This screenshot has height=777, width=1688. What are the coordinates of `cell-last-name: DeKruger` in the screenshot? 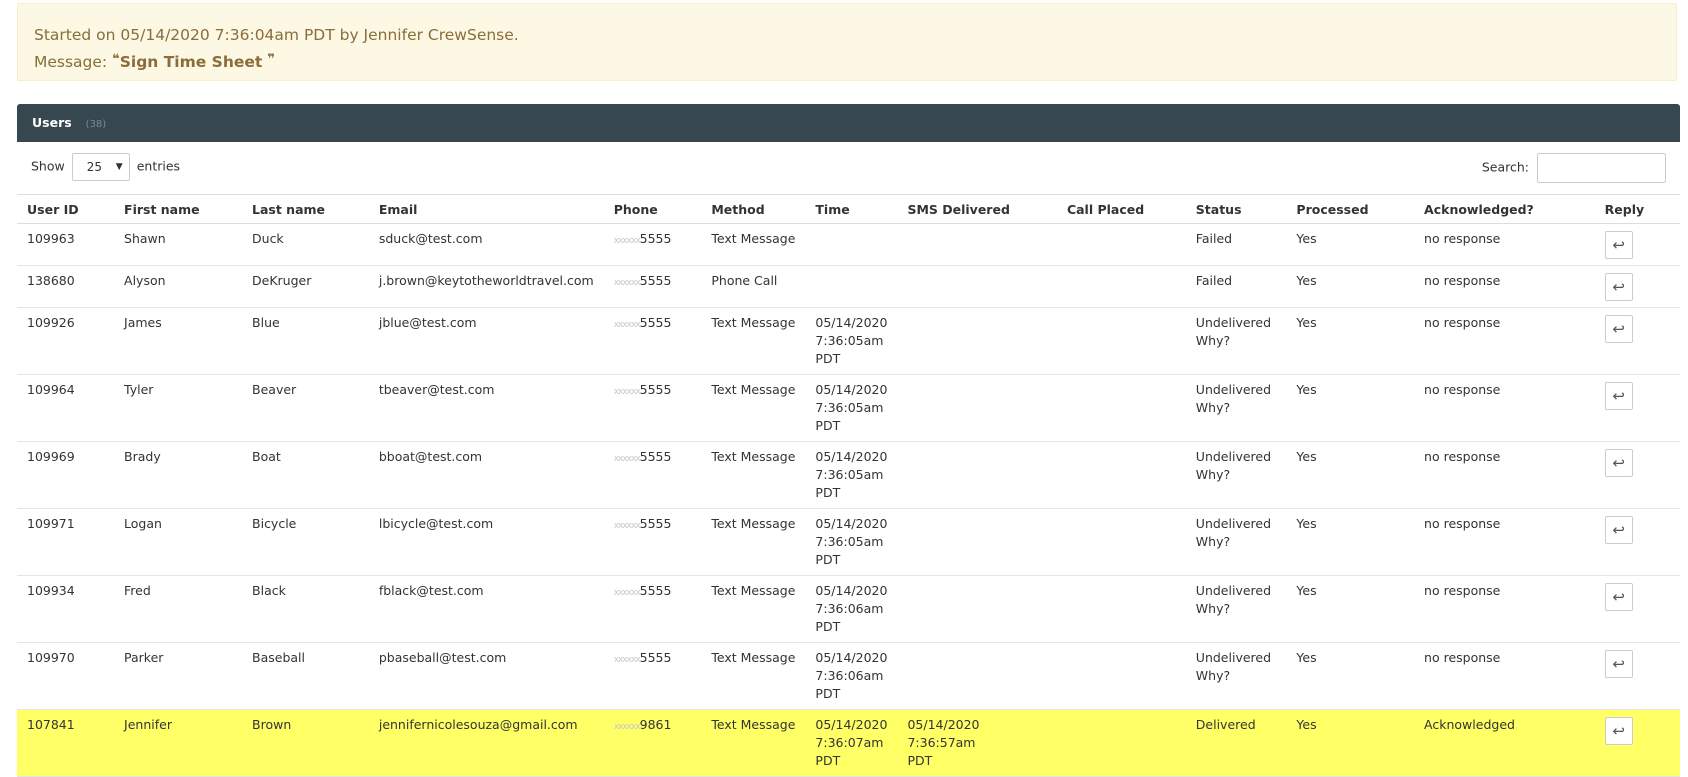 It's located at (305, 286).